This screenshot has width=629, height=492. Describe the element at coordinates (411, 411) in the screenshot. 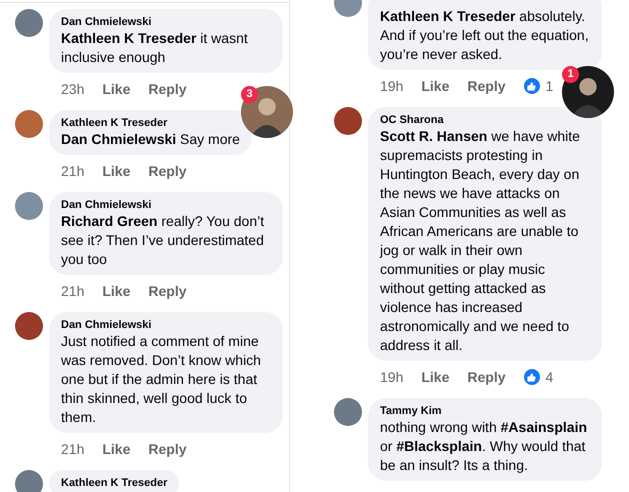

I see `comment-author: Tammy Kim` at that location.